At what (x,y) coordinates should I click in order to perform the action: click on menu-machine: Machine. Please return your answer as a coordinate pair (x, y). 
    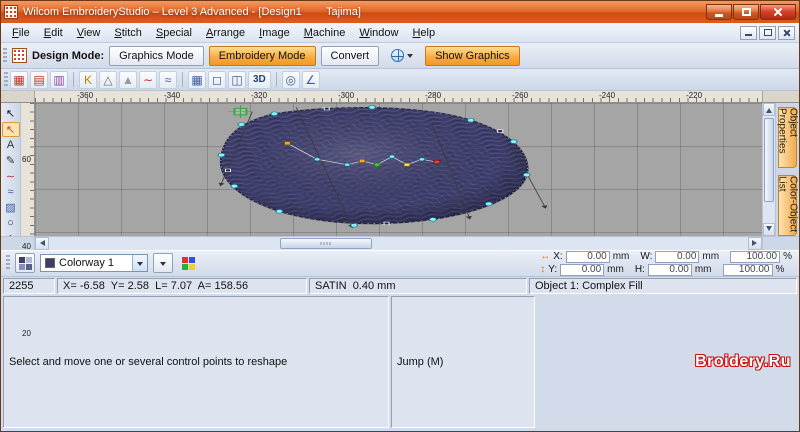
    Looking at the image, I should click on (325, 33).